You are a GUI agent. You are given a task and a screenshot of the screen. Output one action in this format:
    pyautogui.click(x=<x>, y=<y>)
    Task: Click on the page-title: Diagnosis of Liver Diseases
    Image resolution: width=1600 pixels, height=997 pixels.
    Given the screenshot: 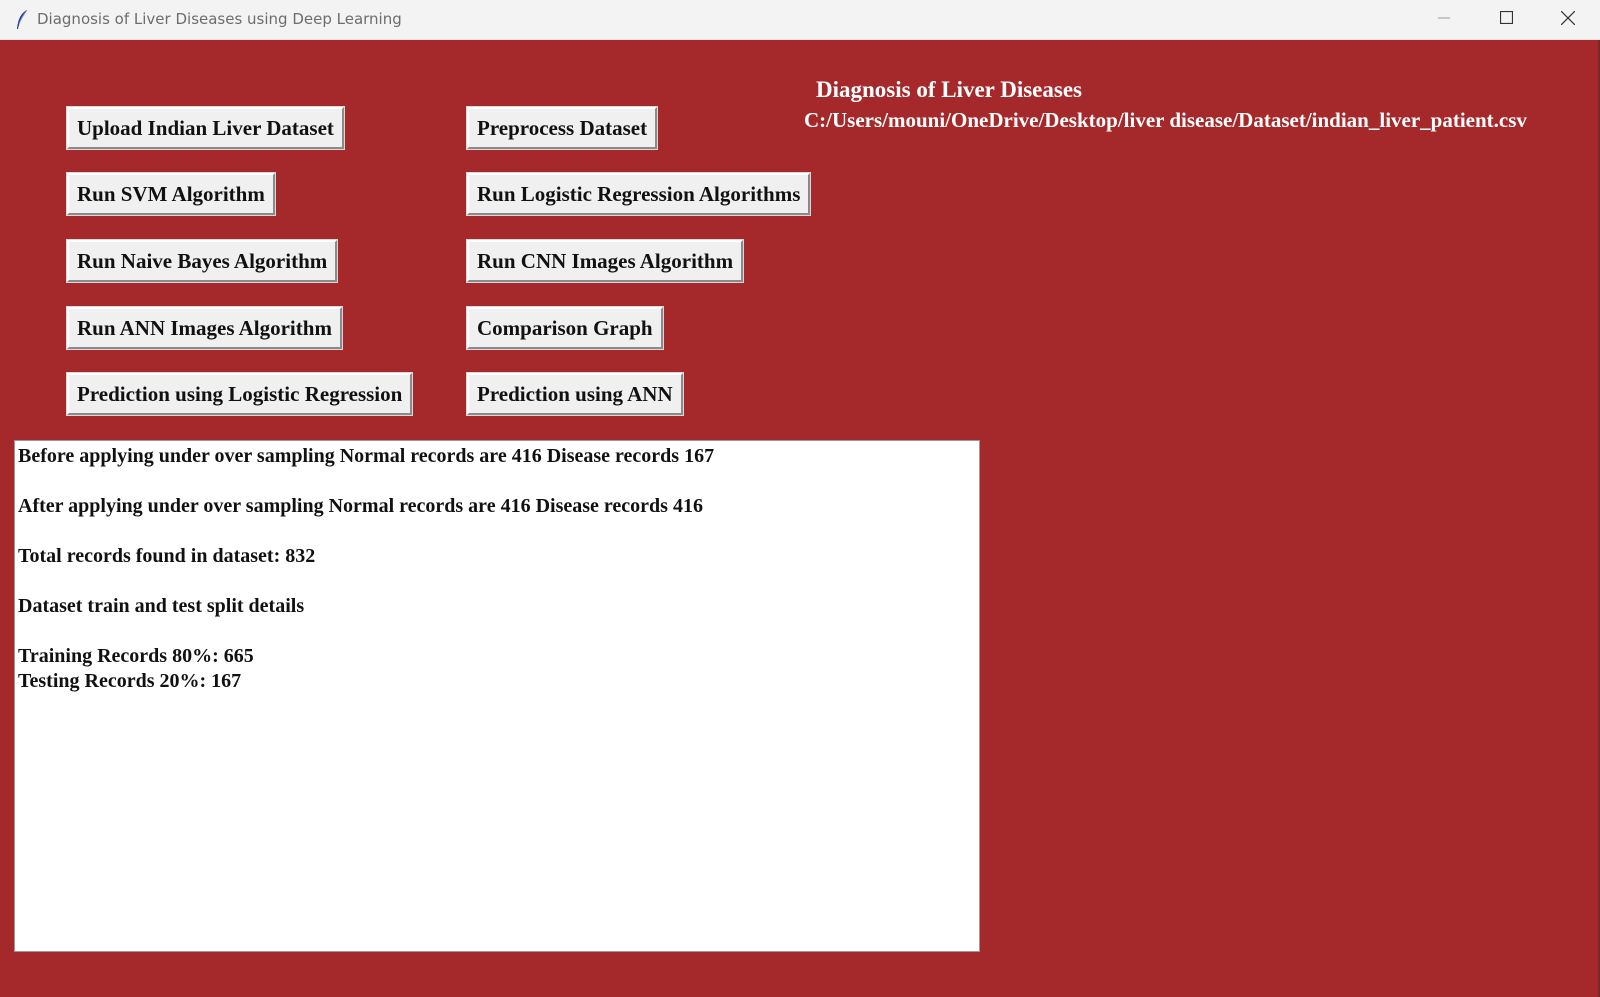 What is the action you would take?
    pyautogui.click(x=949, y=89)
    